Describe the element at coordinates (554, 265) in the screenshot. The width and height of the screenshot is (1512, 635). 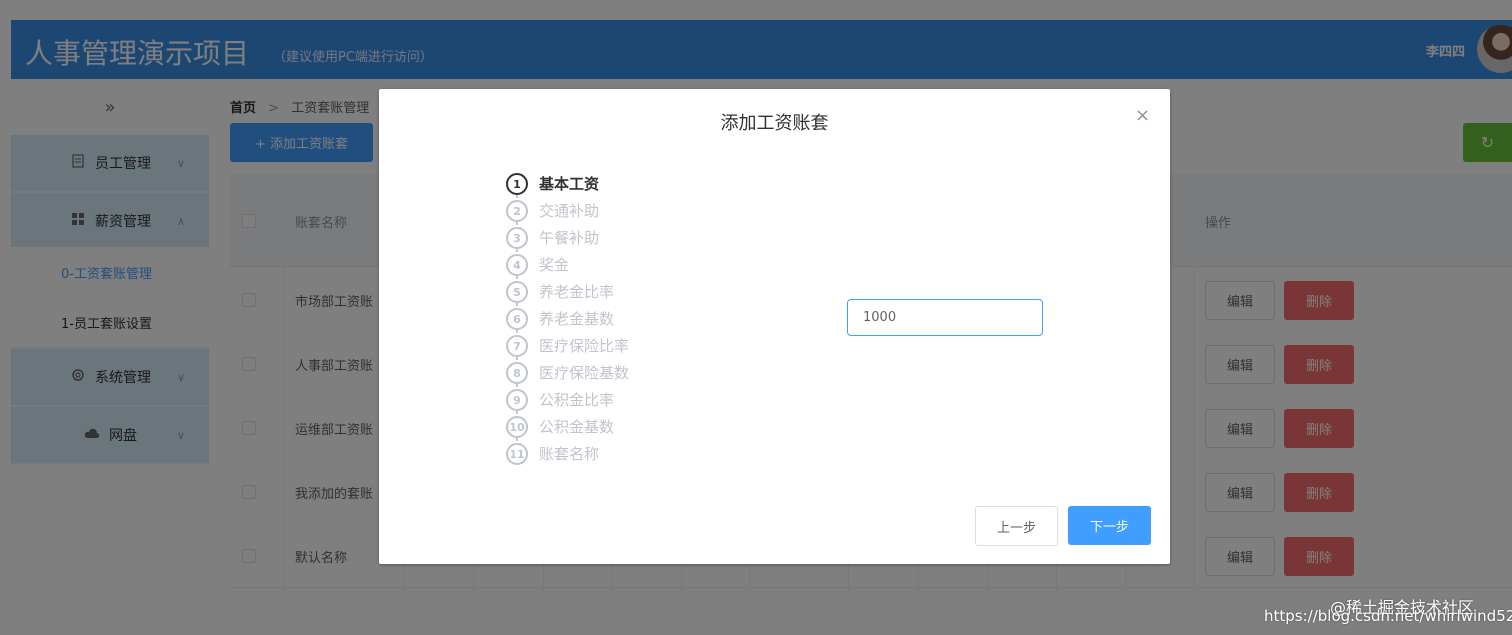
I see `step-label: 奖金` at that location.